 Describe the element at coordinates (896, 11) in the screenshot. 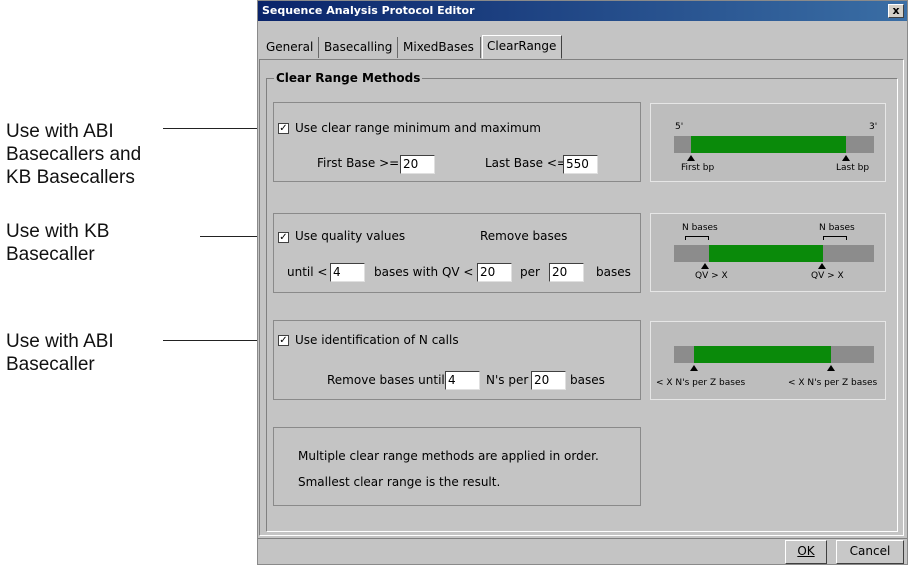

I see `close-icon: x` at that location.